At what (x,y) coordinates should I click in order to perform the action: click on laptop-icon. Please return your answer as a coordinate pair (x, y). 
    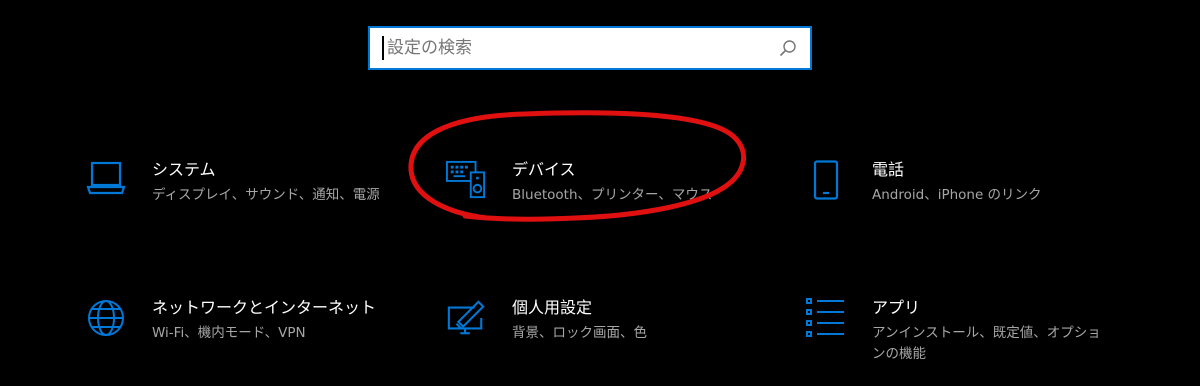
    Looking at the image, I should click on (106, 180).